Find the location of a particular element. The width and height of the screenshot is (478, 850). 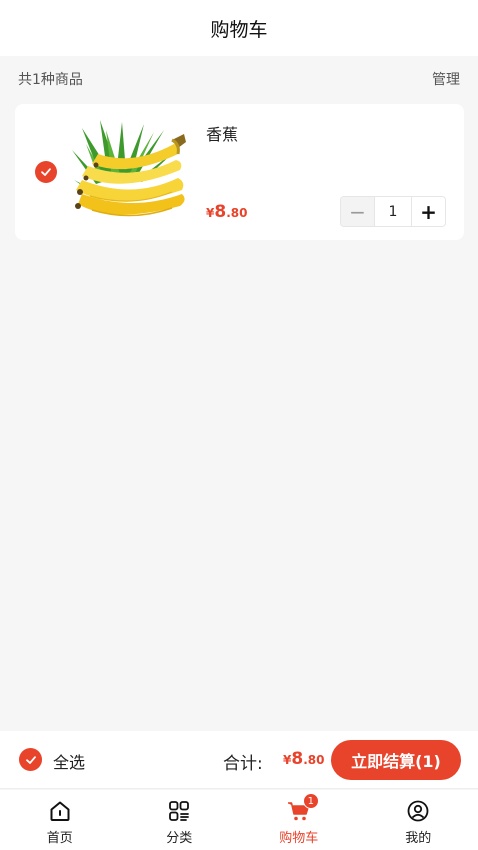

quantity-stepper: − 1 + is located at coordinates (393, 211).